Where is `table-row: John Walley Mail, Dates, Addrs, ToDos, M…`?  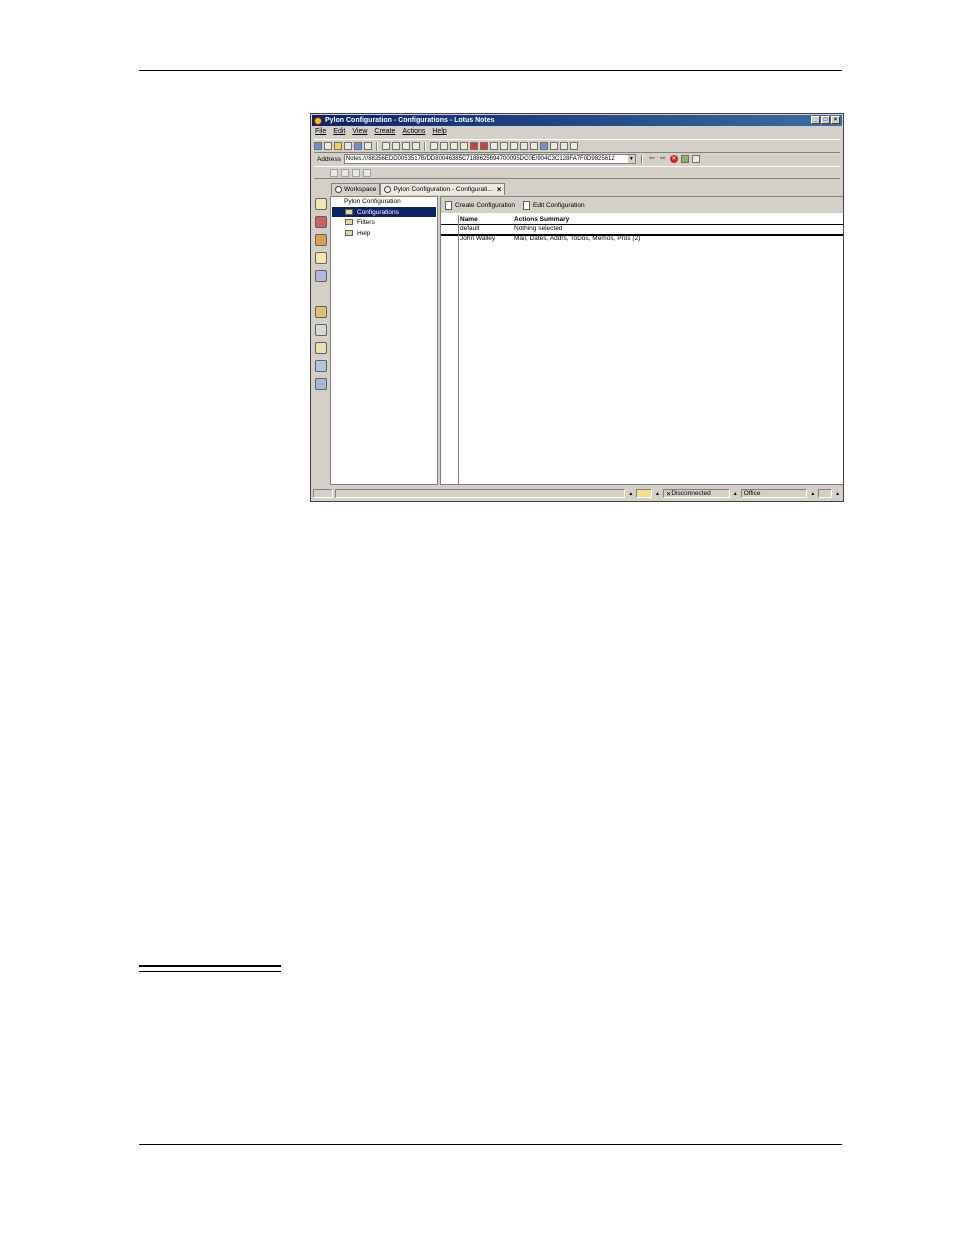 table-row: John Walley Mail, Dates, Addrs, ToDos, M… is located at coordinates (642, 239).